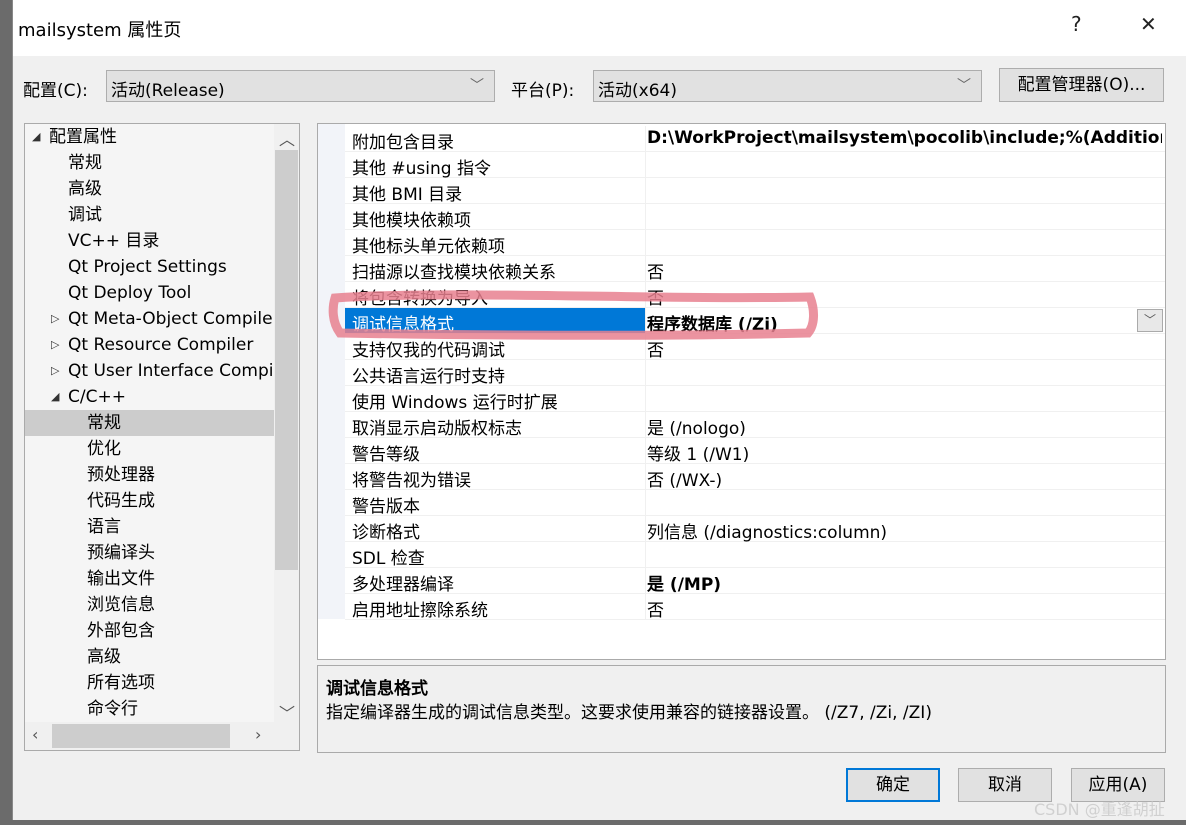 The width and height of the screenshot is (1186, 825). I want to click on watermark: CSDN @重逢胡扯, so click(1099, 809).